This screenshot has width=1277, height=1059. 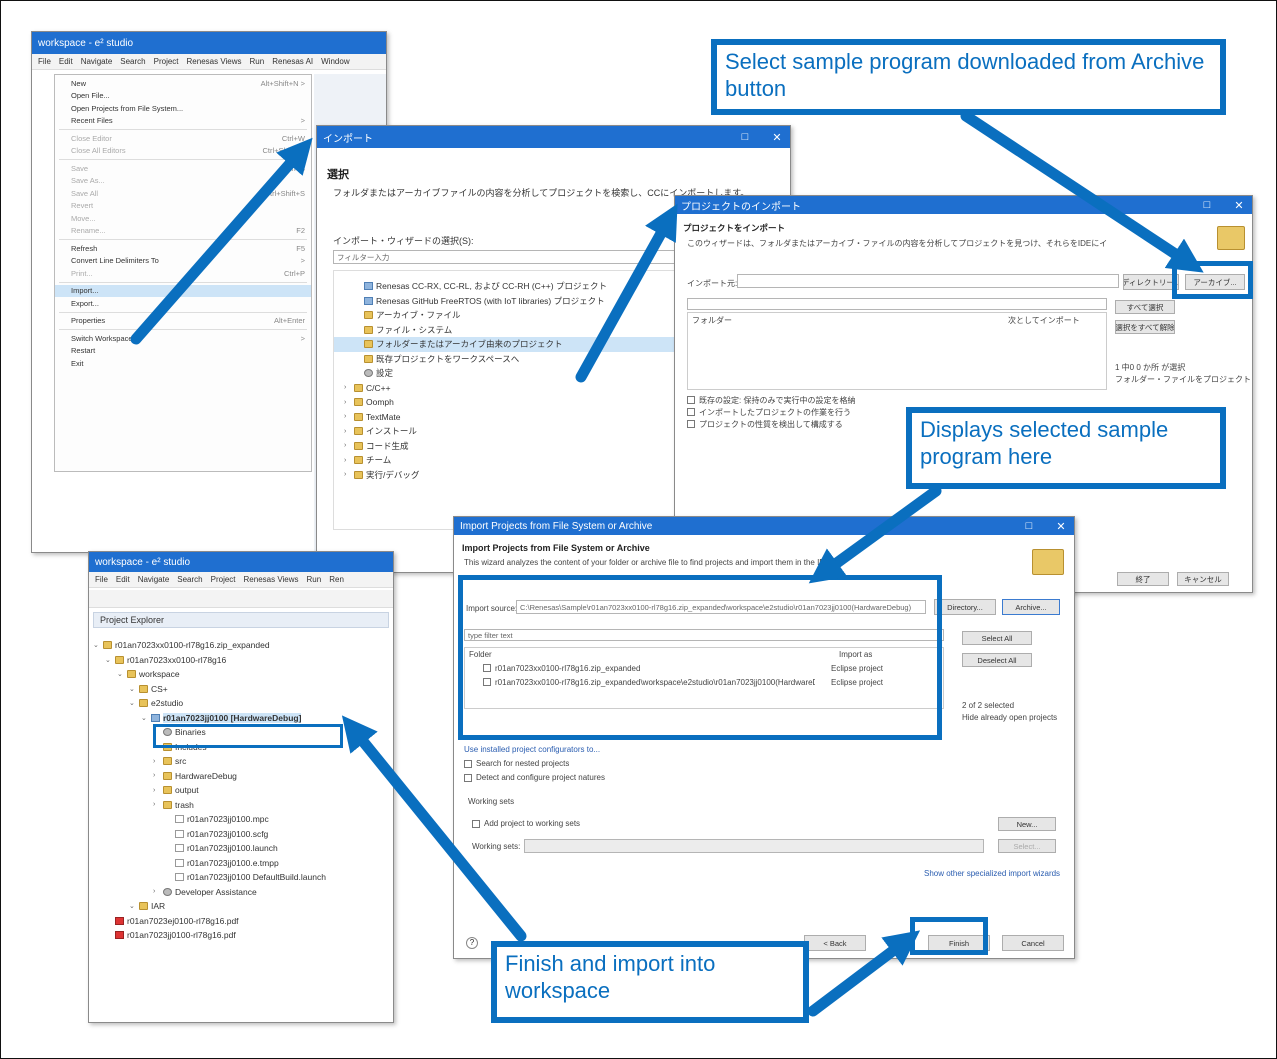 I want to click on tree-node: r01an7023jj0100.scfg, so click(x=241, y=834).